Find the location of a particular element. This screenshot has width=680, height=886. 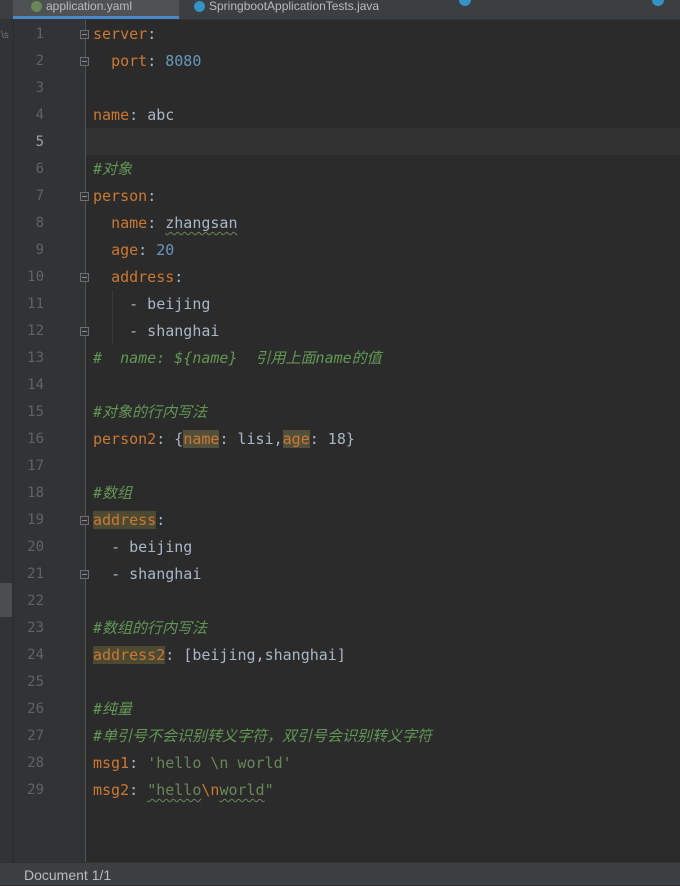

code-line: person2: {name: lisi,age: 18} is located at coordinates (224, 439).